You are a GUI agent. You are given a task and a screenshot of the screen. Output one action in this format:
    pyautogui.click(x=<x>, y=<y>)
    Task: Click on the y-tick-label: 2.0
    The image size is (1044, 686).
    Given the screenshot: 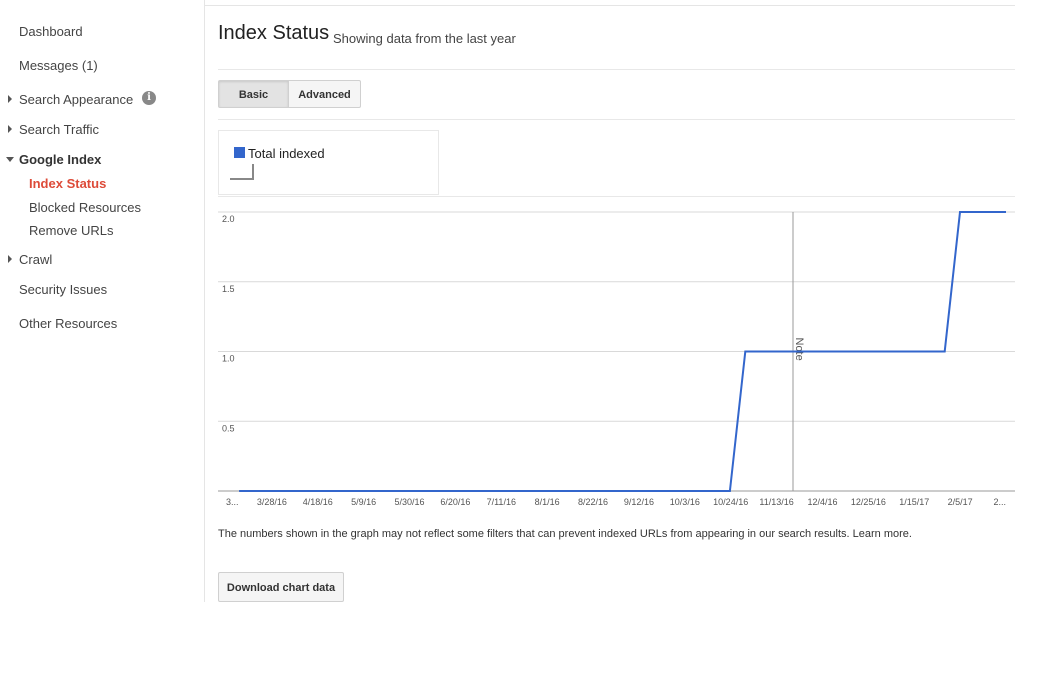 What is the action you would take?
    pyautogui.click(x=228, y=219)
    